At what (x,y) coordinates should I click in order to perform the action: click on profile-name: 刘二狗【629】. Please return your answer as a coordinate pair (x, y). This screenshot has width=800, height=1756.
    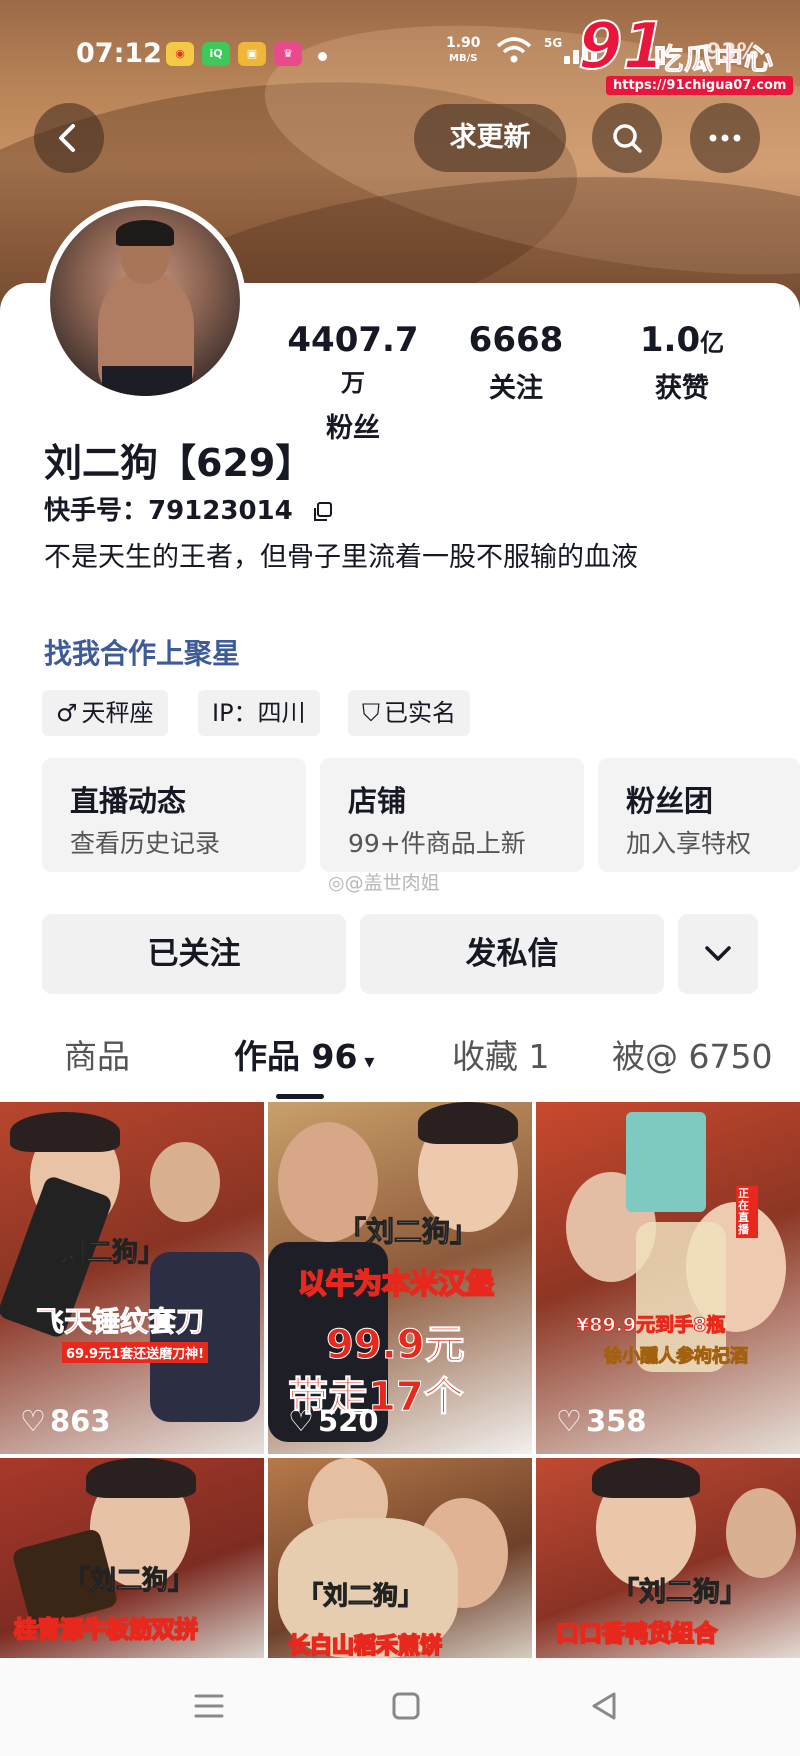
    Looking at the image, I should click on (179, 463).